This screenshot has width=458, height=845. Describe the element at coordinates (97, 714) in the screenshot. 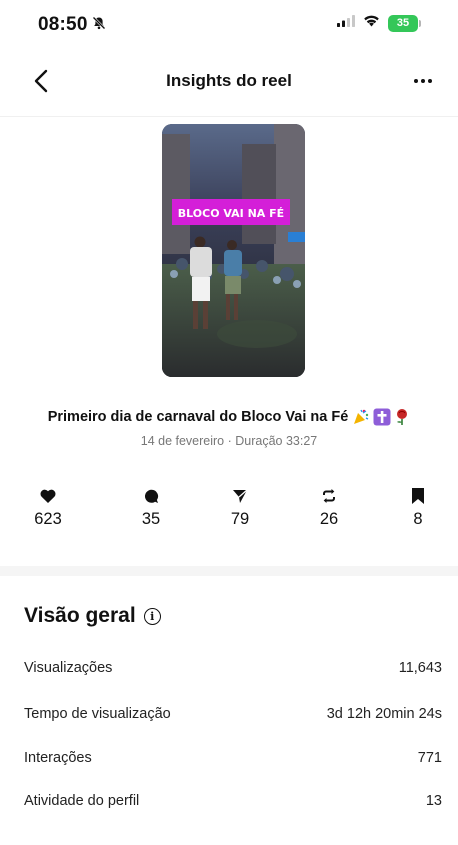

I see `row-label: Tempo de visualização` at that location.